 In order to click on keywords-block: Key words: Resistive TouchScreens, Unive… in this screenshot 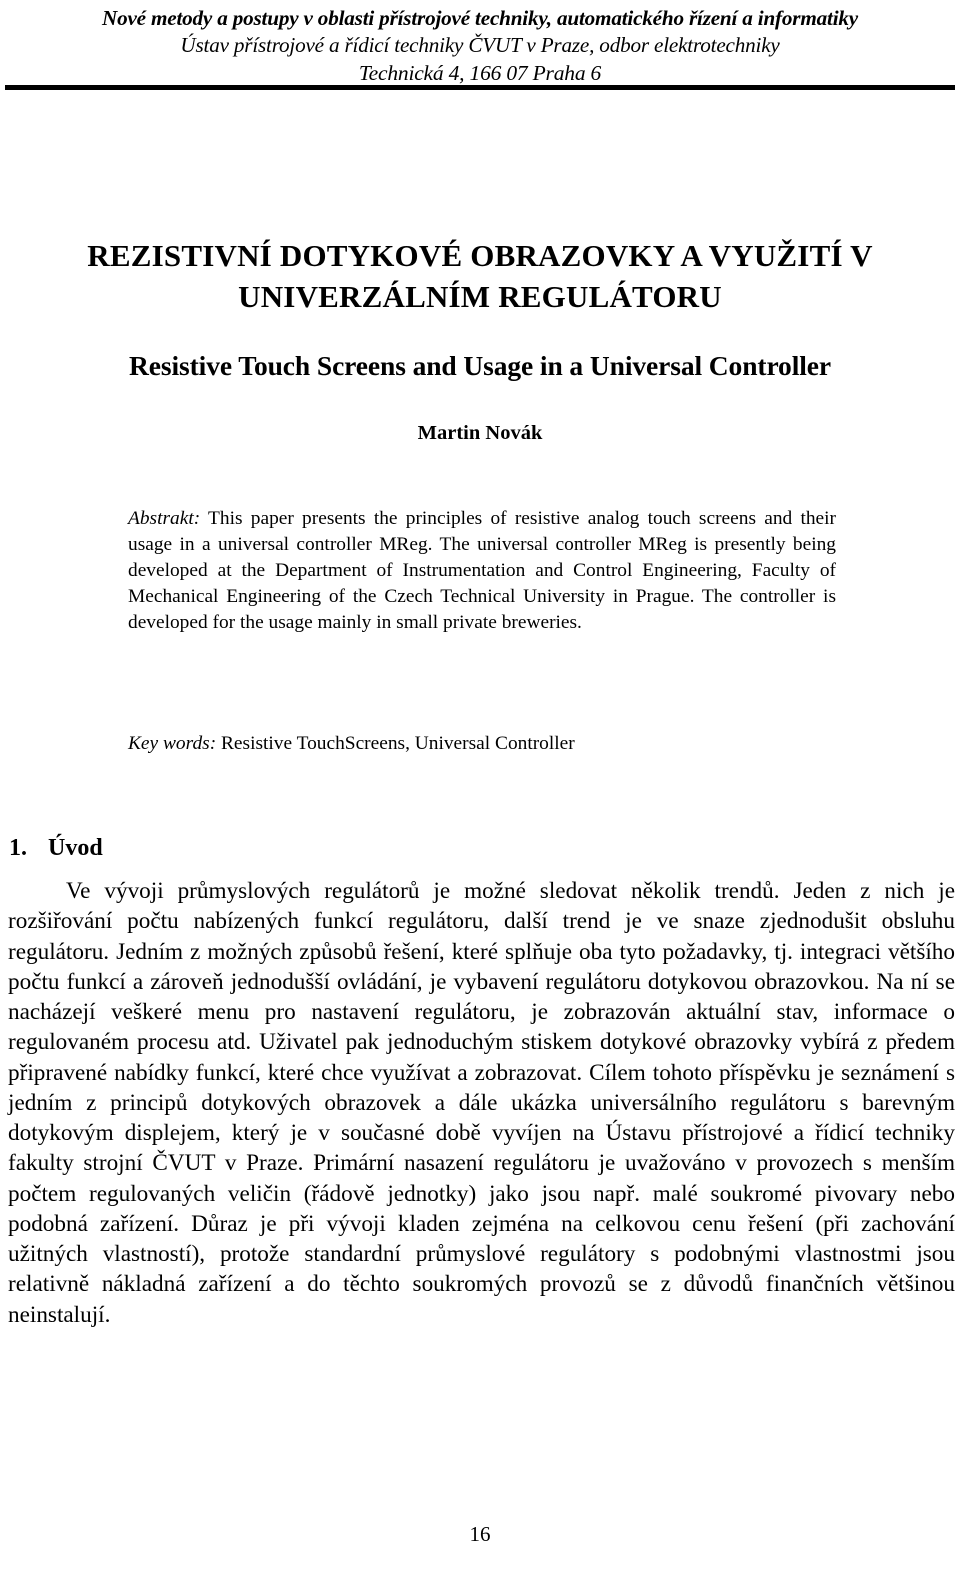, I will do `click(482, 743)`.